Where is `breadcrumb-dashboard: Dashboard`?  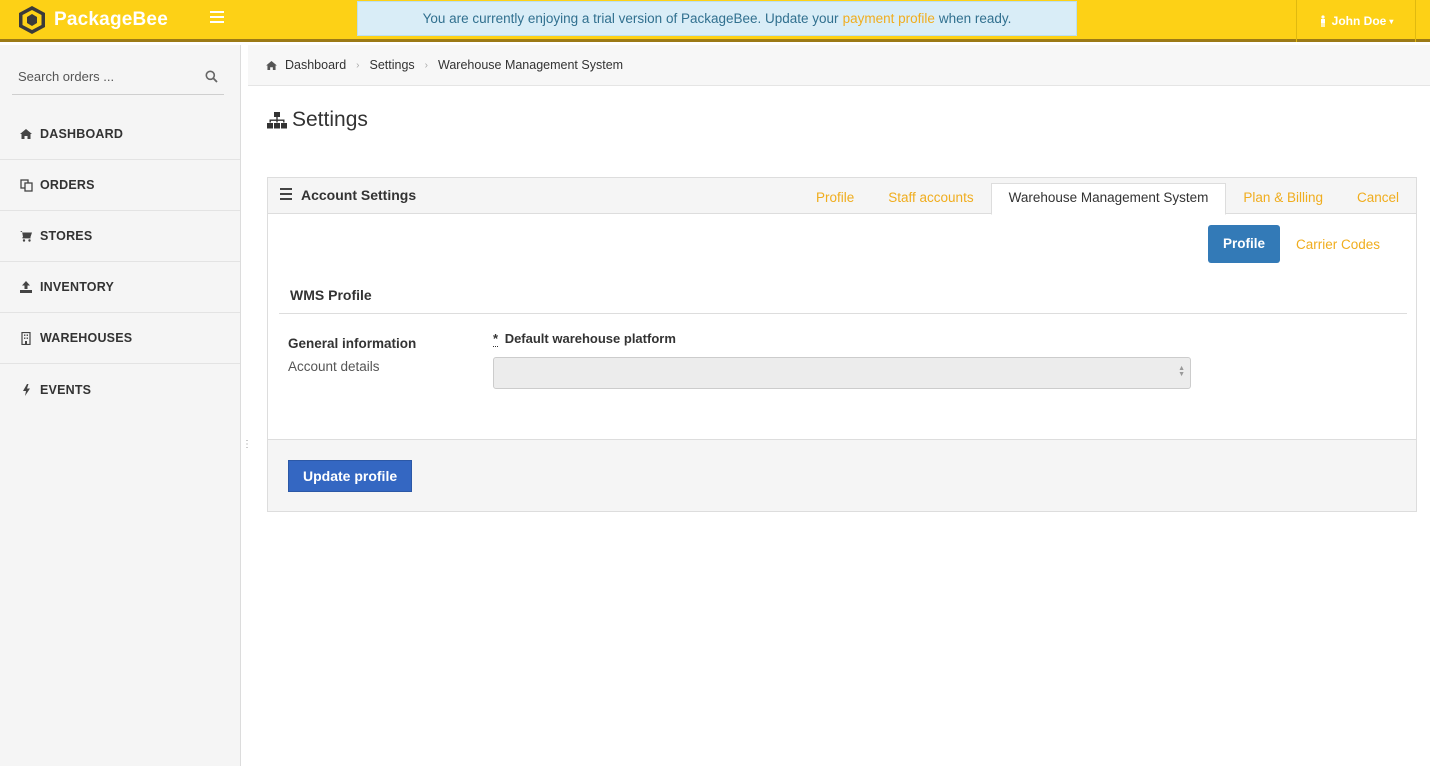 breadcrumb-dashboard: Dashboard is located at coordinates (315, 65).